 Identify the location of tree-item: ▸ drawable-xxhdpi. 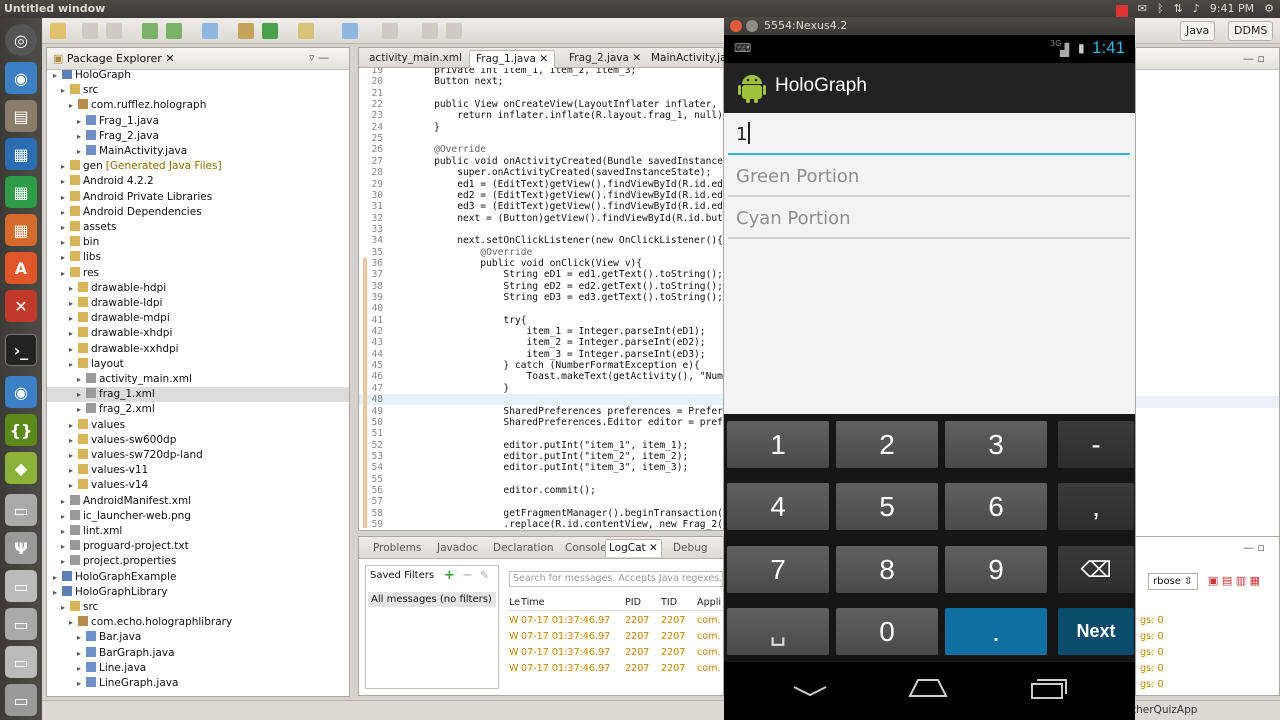
(198, 349).